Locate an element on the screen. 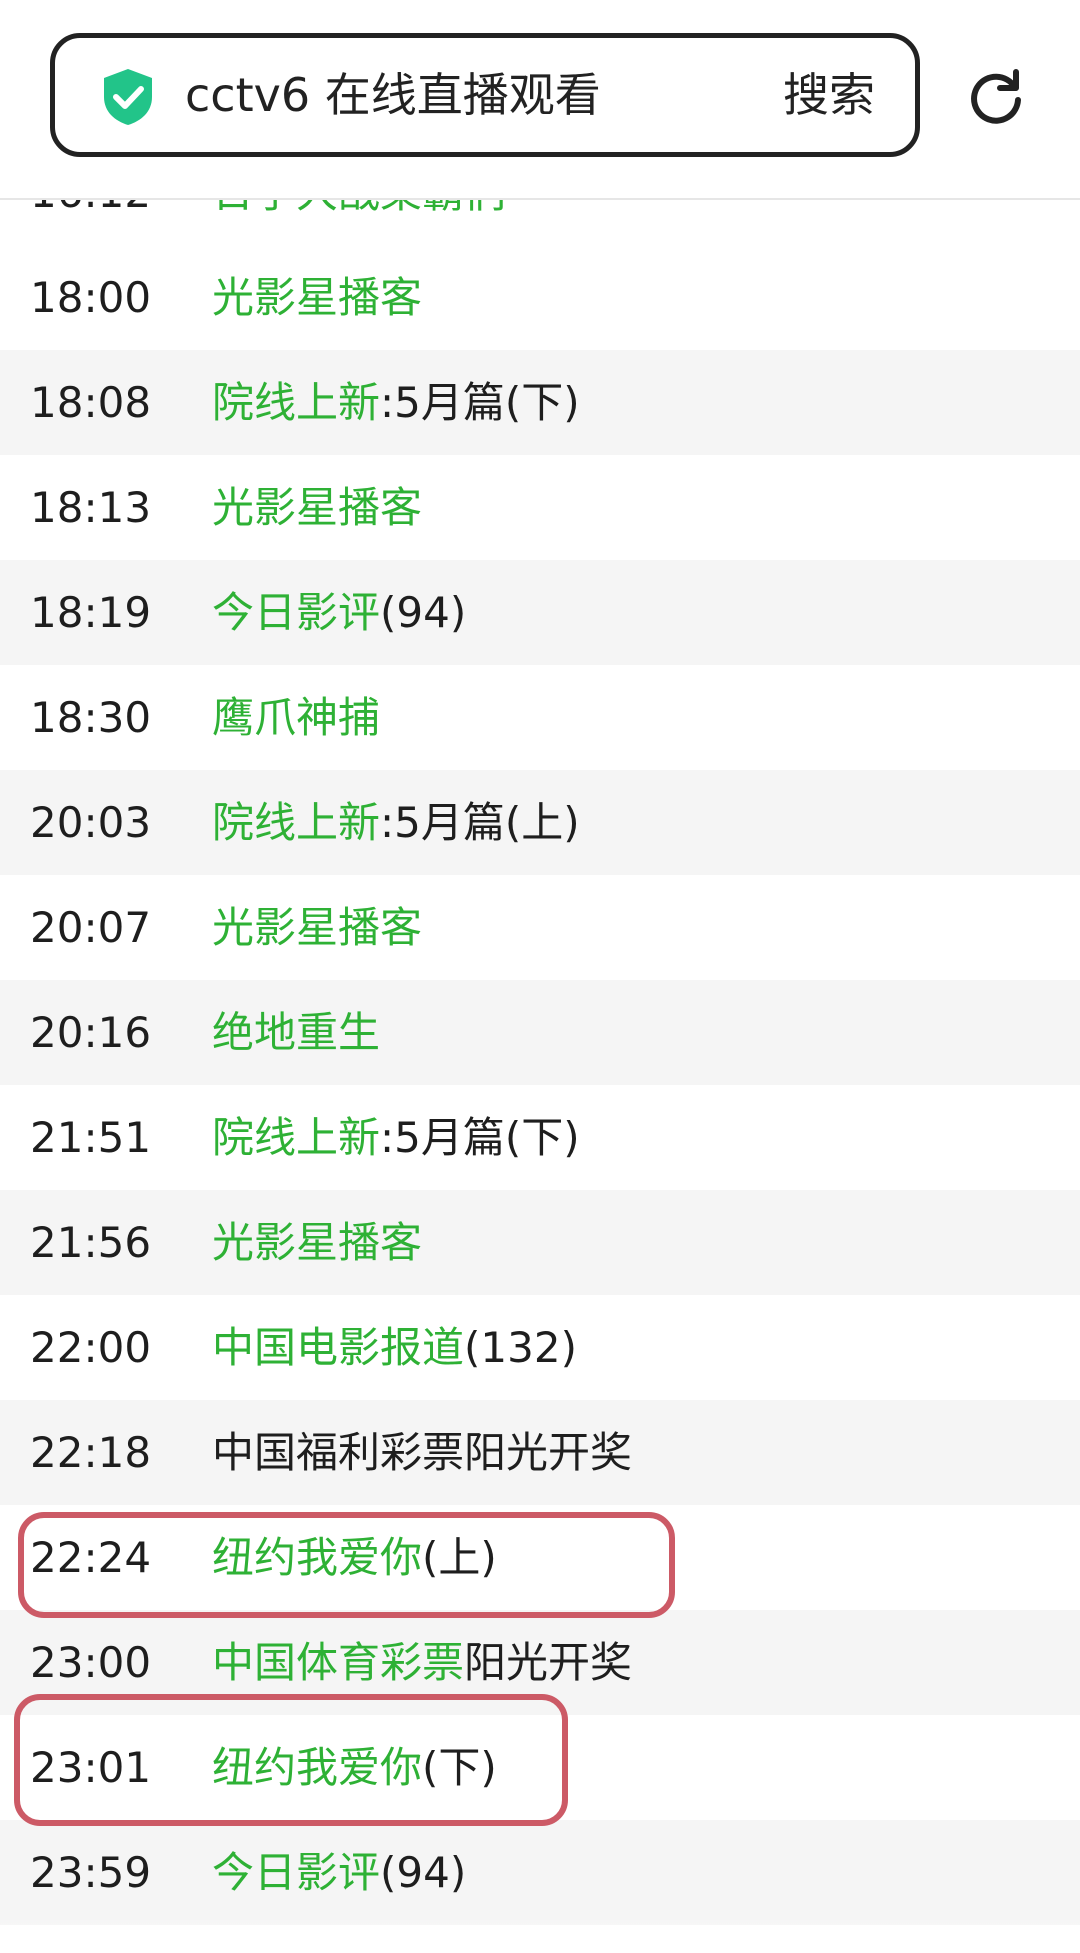 The image size is (1080, 1953). schedule-row: 18:00 光影星播客 is located at coordinates (540, 297).